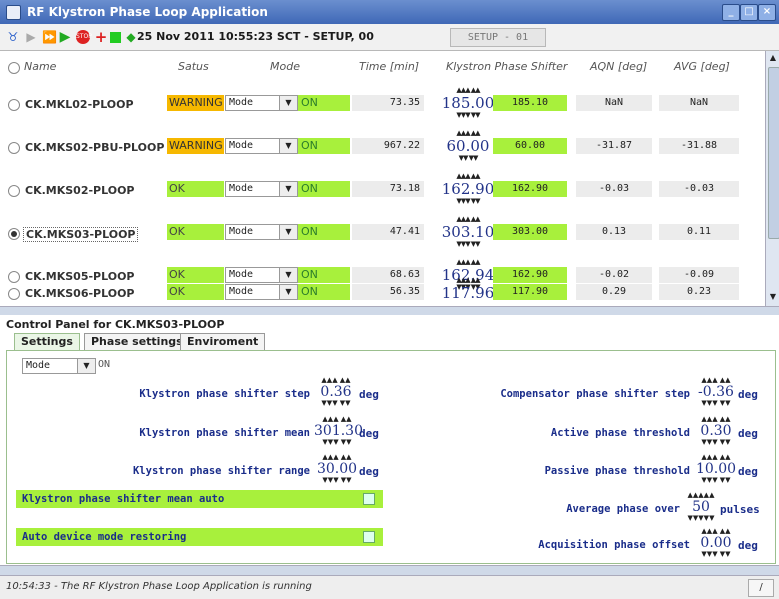 The height and width of the screenshot is (599, 779). I want to click on kps-spinner: ▲▲▲ ▲▲ 303.10 ▼▼▼ ▼▼, so click(468, 234).